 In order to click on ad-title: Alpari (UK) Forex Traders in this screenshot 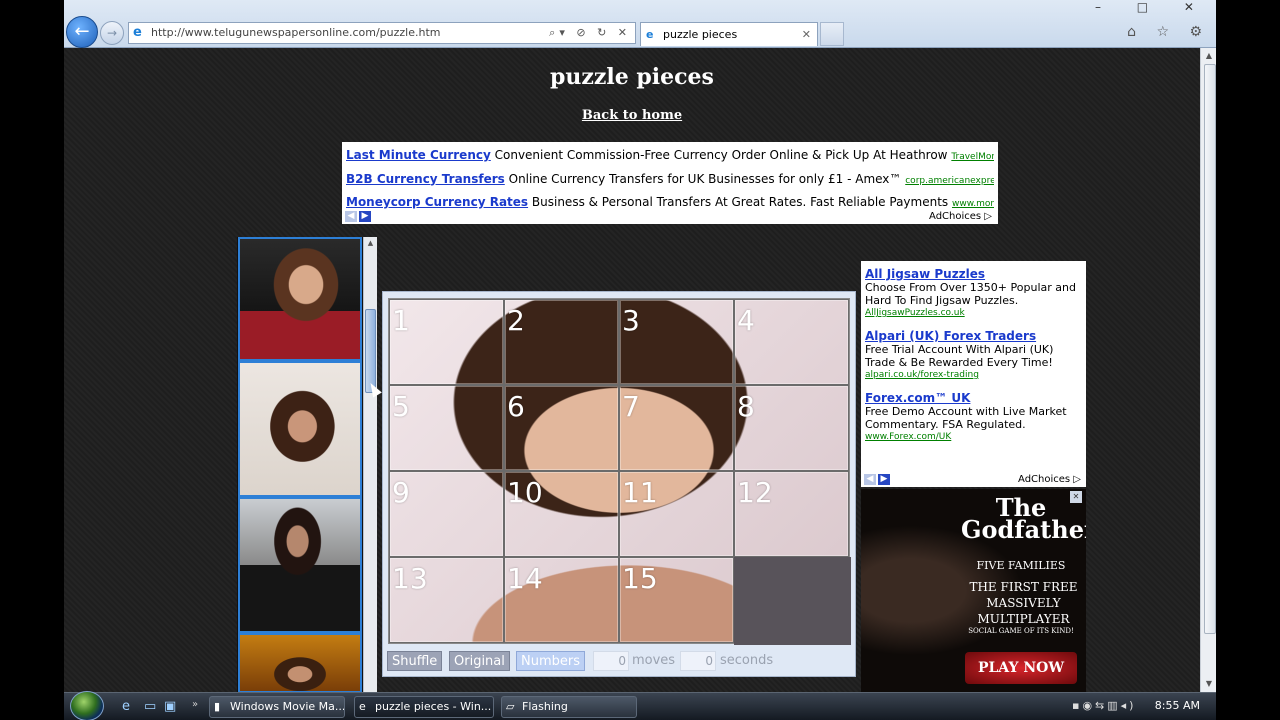, I will do `click(973, 336)`.